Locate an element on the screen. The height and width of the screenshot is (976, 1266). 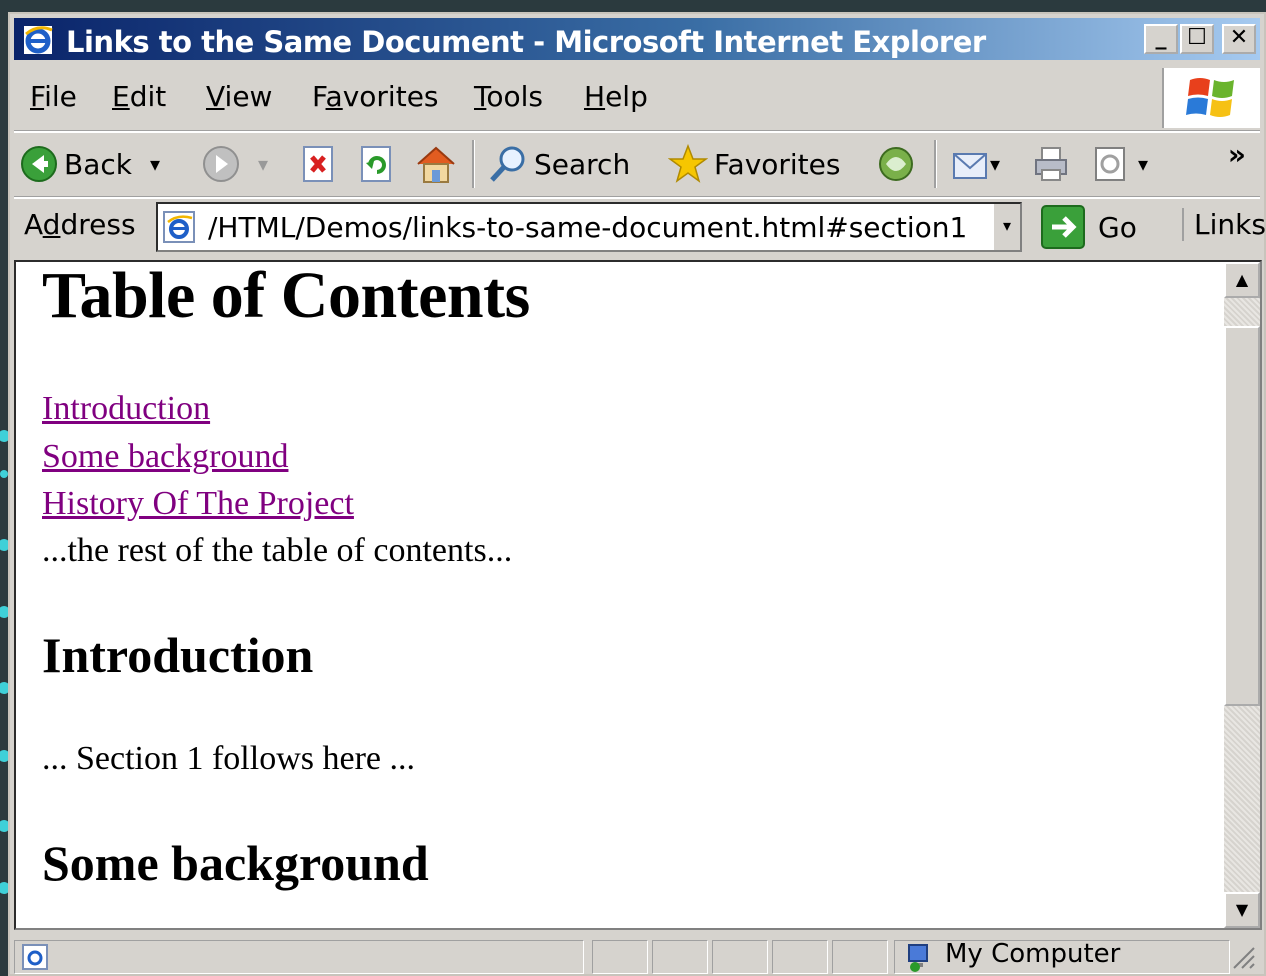
edit-page-icon is located at coordinates (1110, 164).